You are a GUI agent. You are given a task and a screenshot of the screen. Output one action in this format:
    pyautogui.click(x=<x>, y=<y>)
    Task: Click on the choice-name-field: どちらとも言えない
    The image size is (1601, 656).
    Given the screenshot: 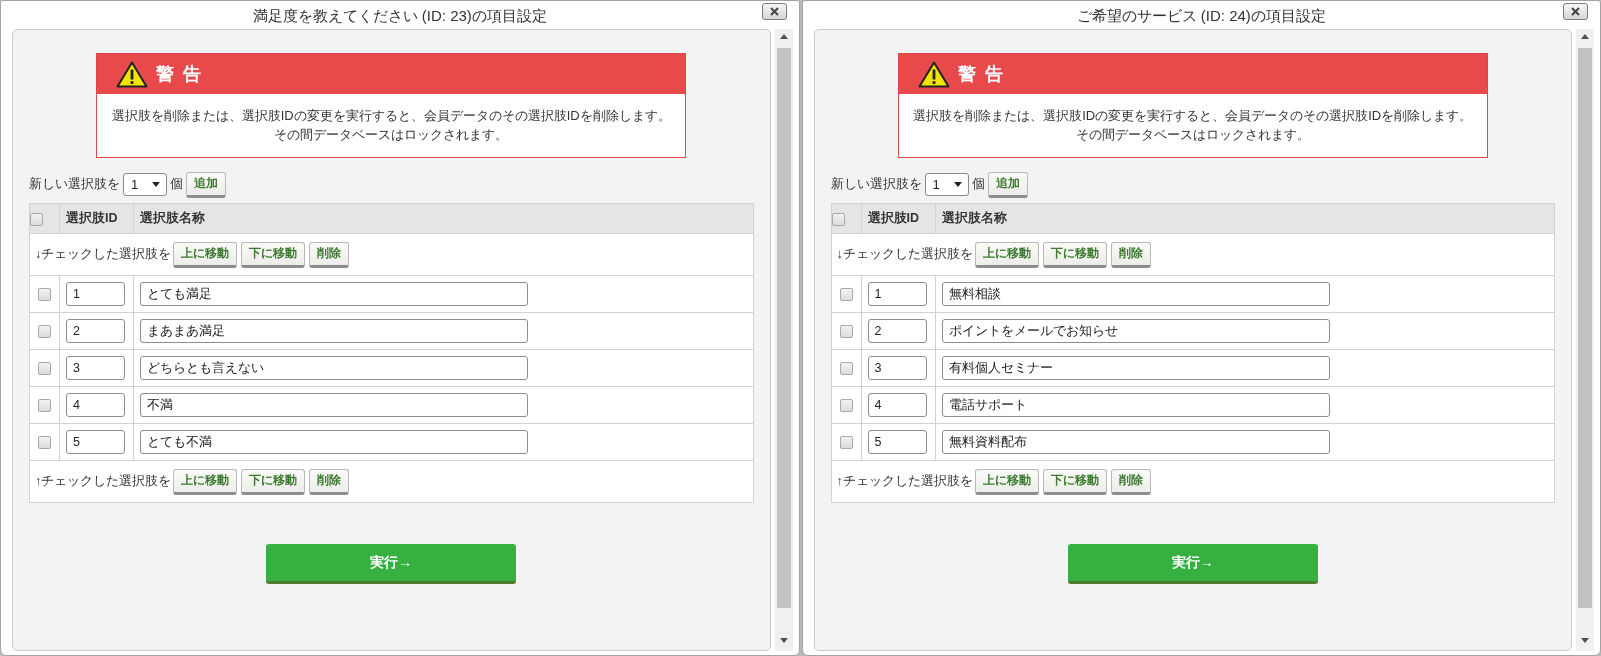 What is the action you would take?
    pyautogui.click(x=334, y=368)
    